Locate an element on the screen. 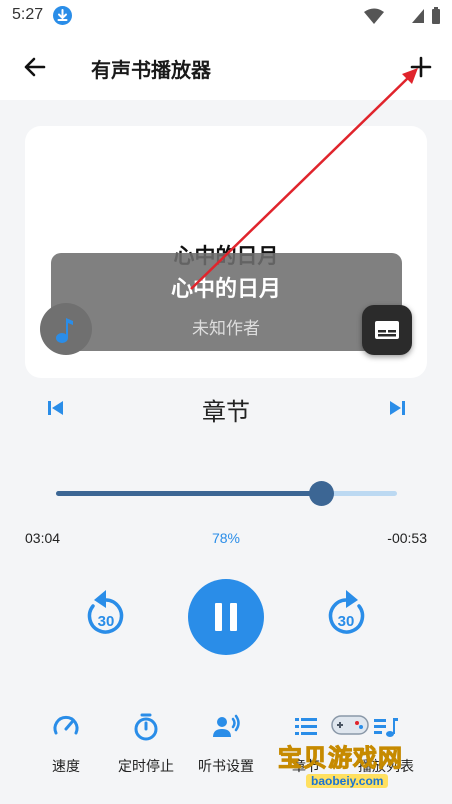 This screenshot has width=452, height=804. status-time: 5:27 is located at coordinates (28, 14).